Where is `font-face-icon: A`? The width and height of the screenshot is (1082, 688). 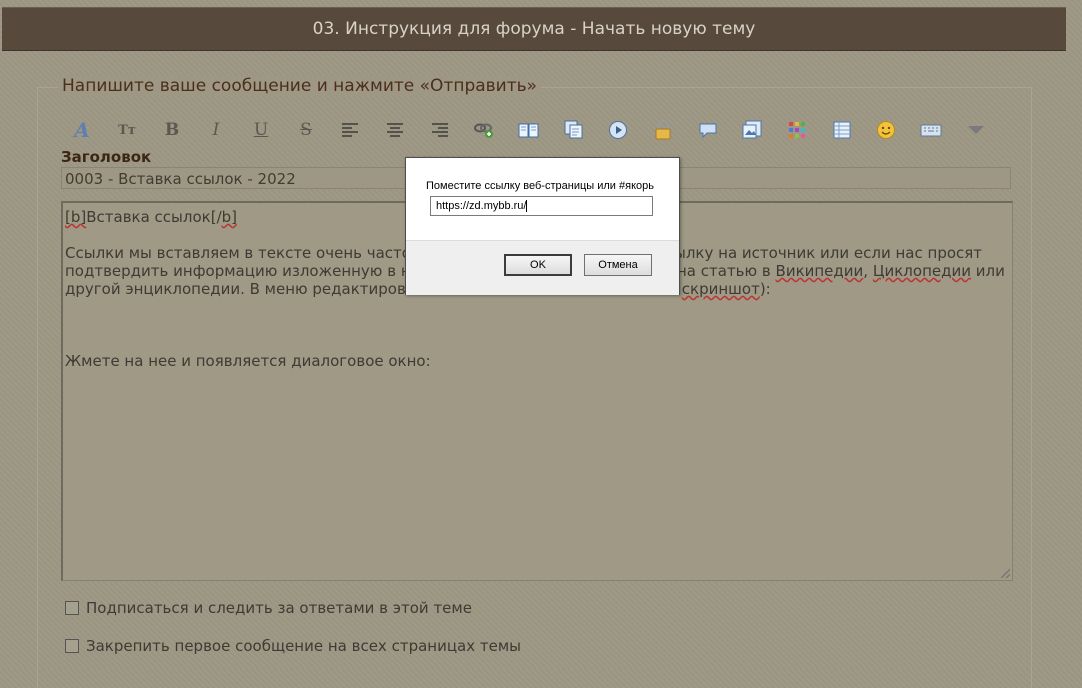
font-face-icon: A is located at coordinates (82, 130).